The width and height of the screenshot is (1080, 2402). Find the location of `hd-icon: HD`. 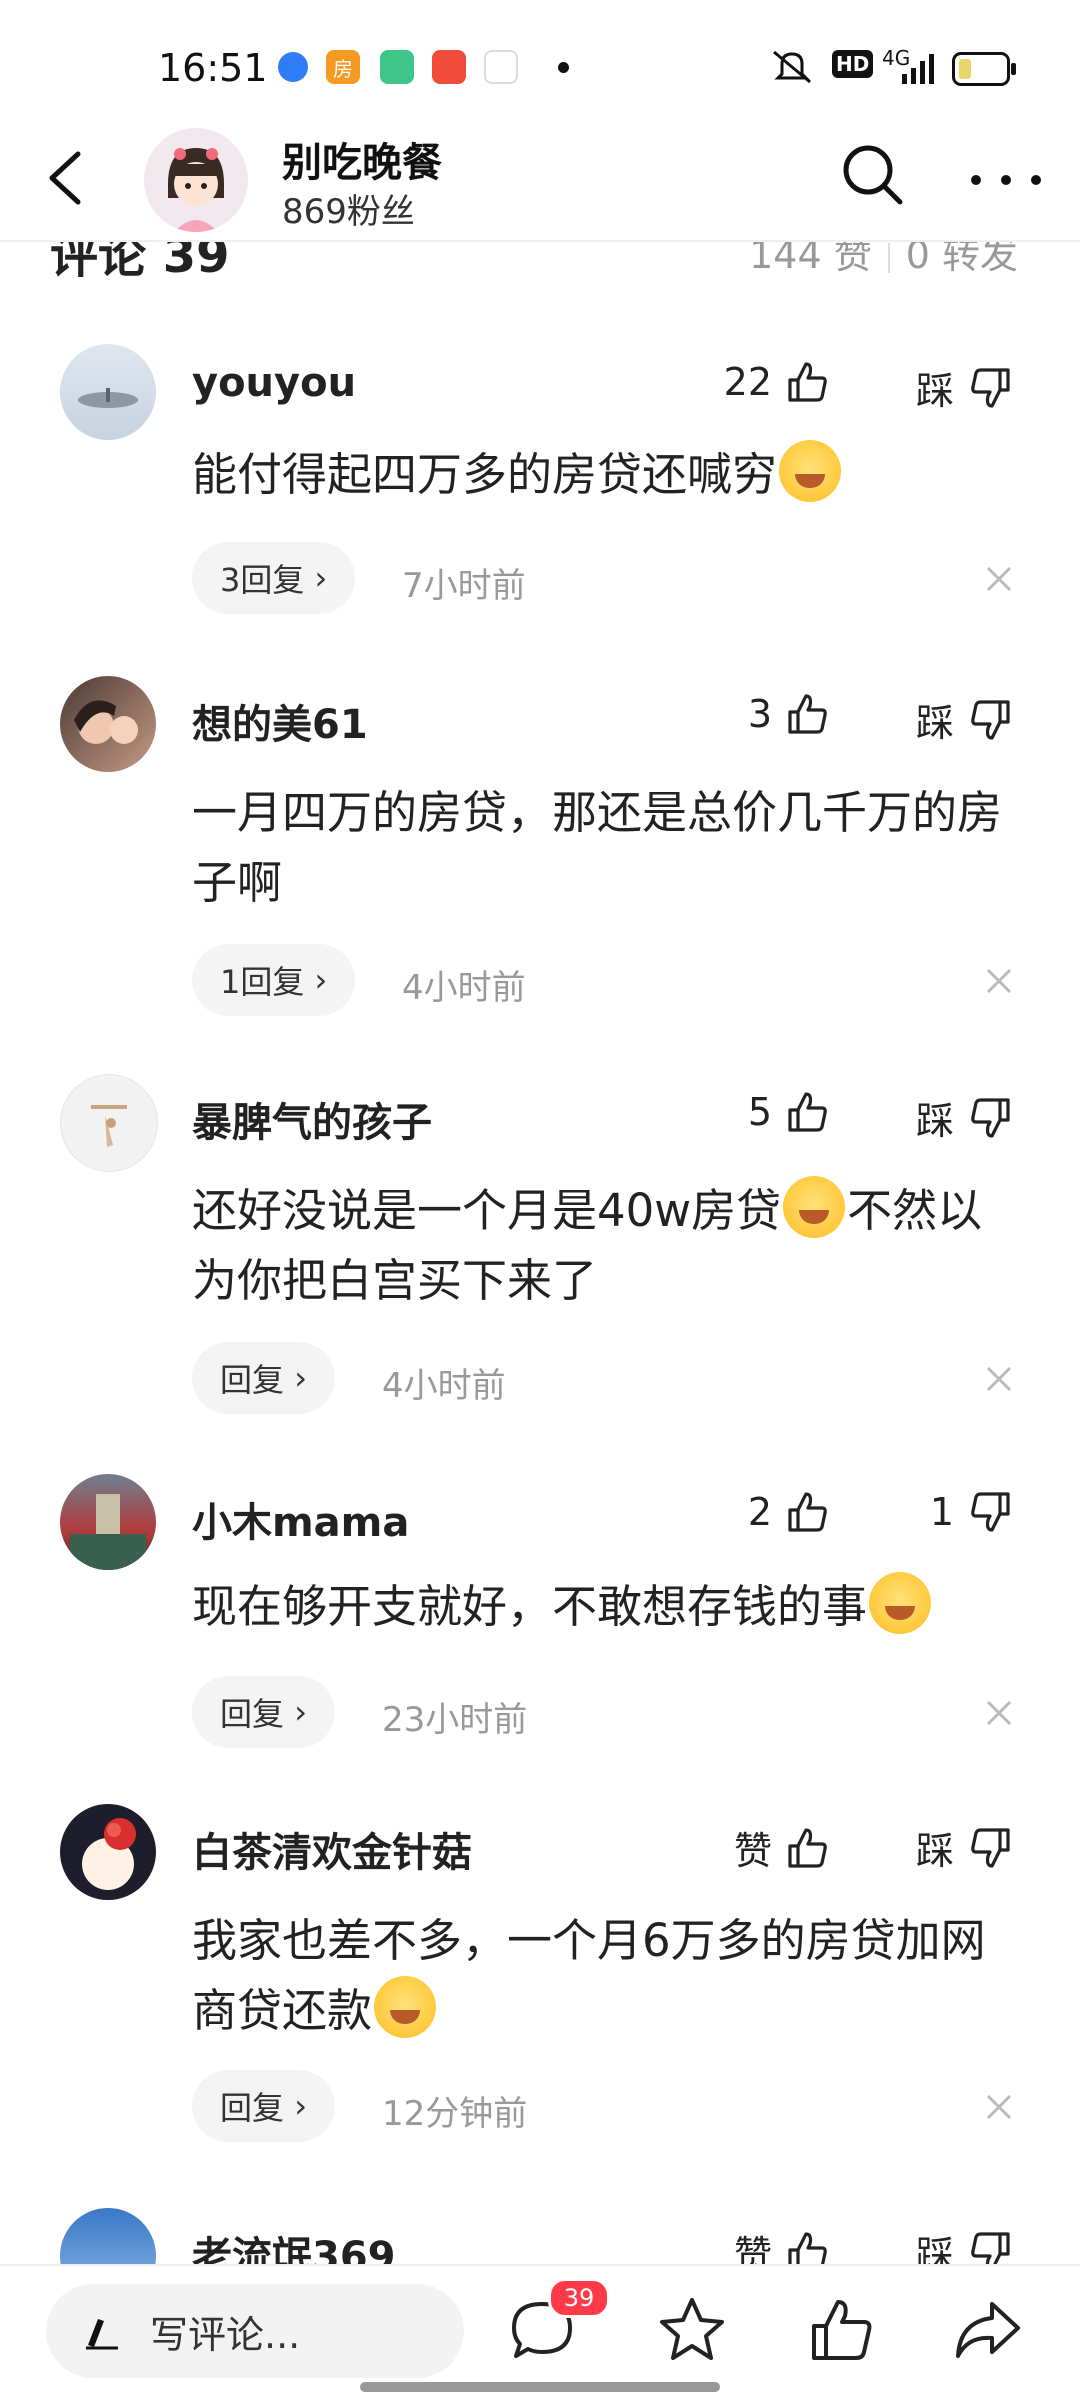

hd-icon: HD is located at coordinates (853, 64).